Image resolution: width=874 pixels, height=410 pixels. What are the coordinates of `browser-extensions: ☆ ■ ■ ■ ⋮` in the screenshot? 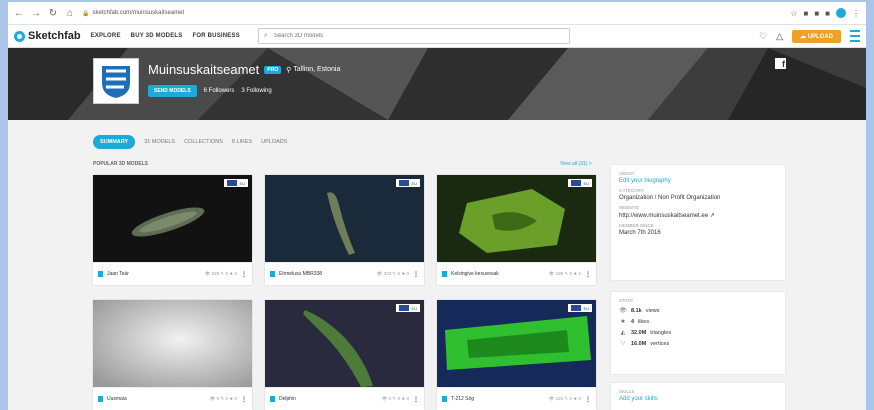 It's located at (825, 13).